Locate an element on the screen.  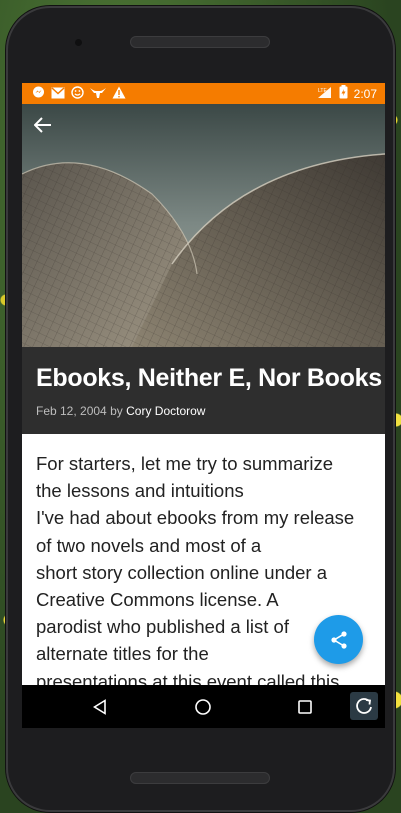
status-bar: LTE 2:07 is located at coordinates (203, 93).